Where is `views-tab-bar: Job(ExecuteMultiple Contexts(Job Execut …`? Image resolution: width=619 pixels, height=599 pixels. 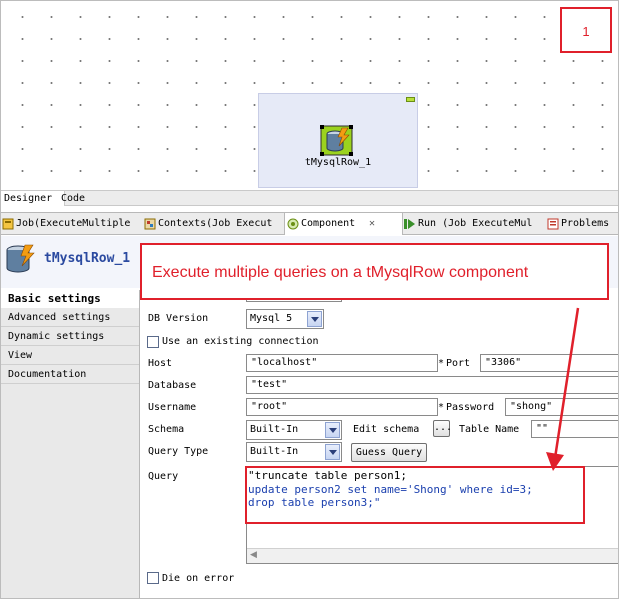
views-tab-bar: Job(ExecuteMultiple Contexts(Job Execut … is located at coordinates (309, 223).